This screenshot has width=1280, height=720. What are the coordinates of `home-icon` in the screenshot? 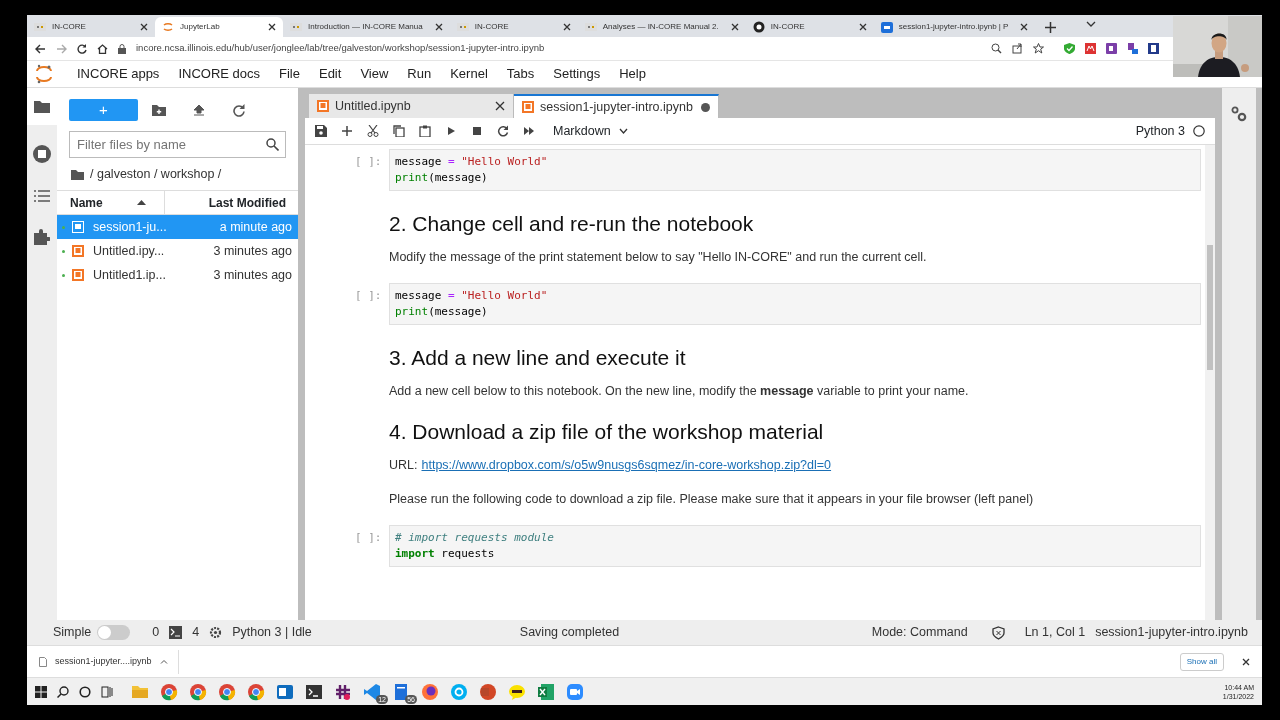 It's located at (102, 48).